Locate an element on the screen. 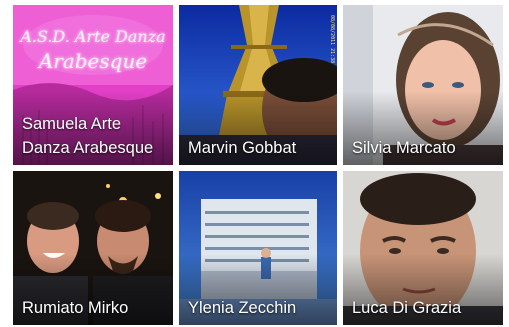 The width and height of the screenshot is (509, 327). photo-date-stamp: 08/08/2011 21:38 is located at coordinates (332, 39).